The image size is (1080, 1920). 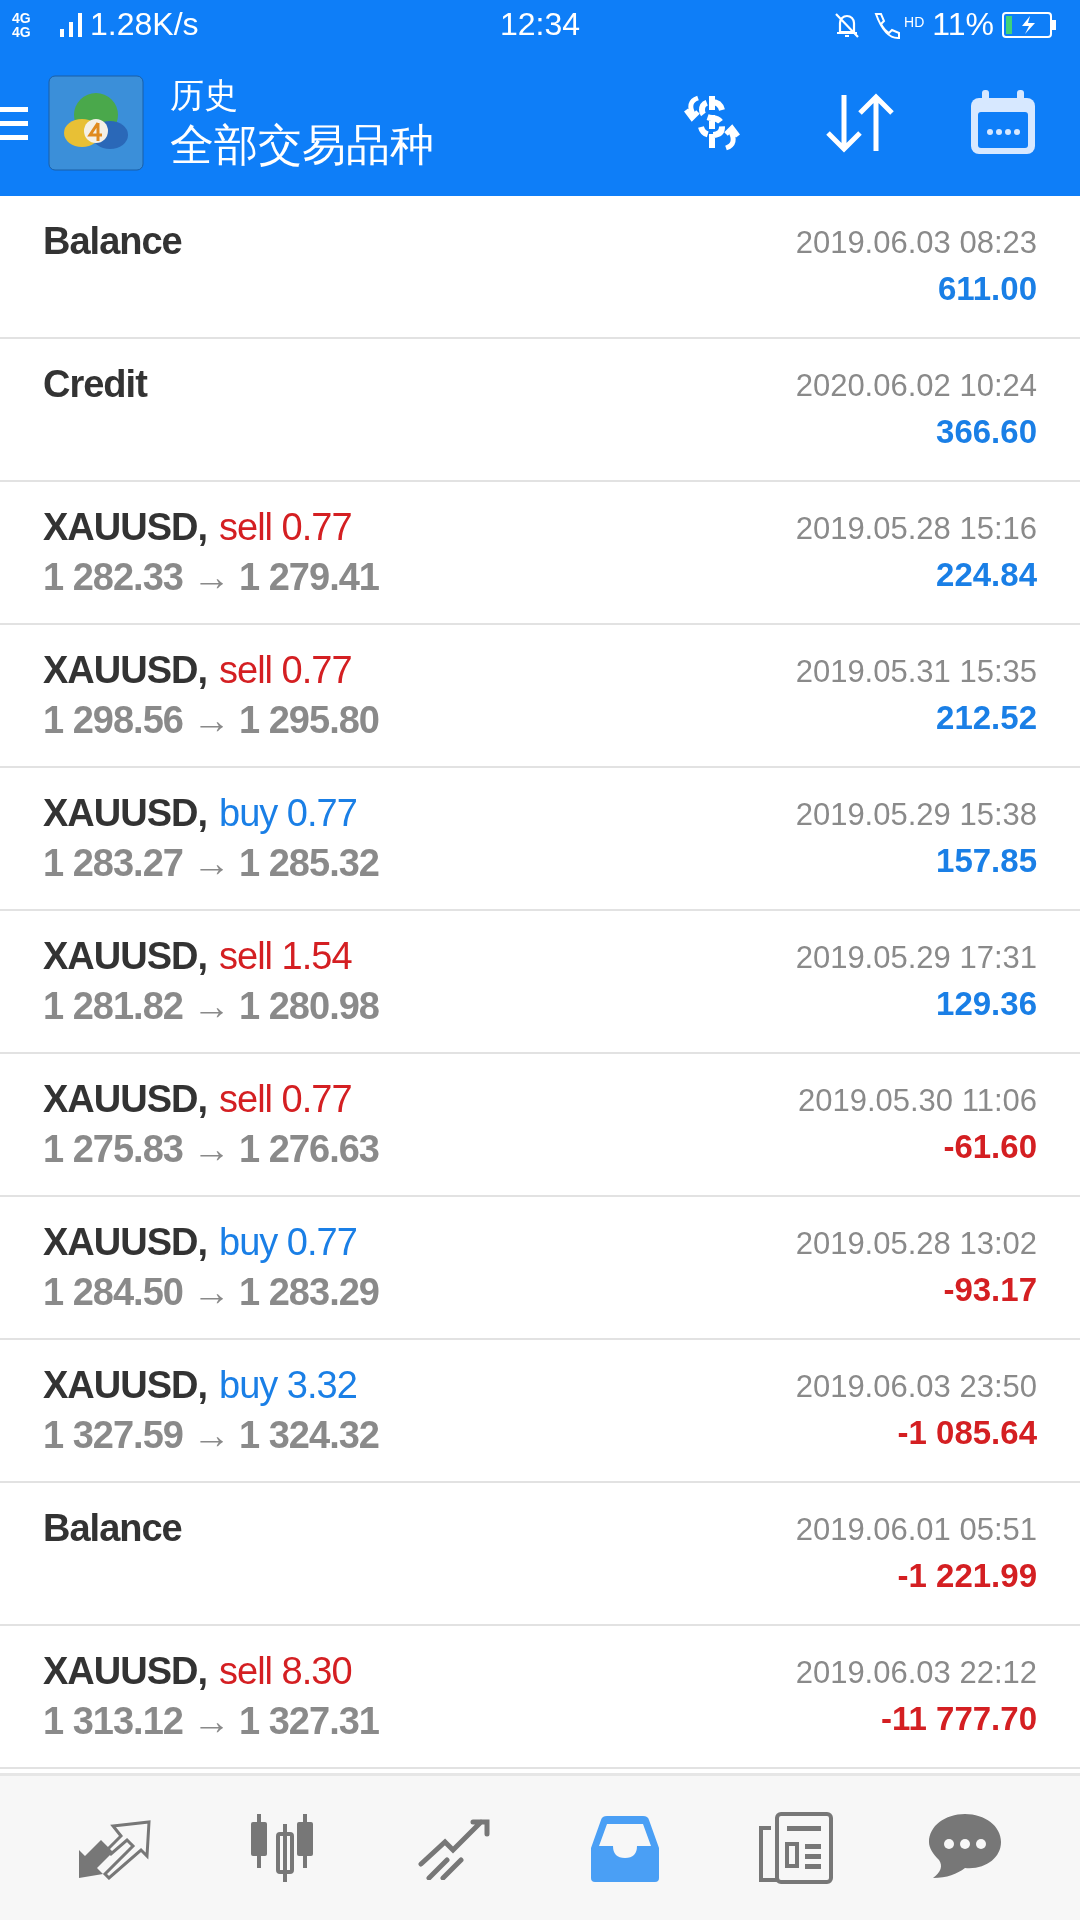 I want to click on operation-time: 2019.06.03 22:12, so click(x=916, y=1673).